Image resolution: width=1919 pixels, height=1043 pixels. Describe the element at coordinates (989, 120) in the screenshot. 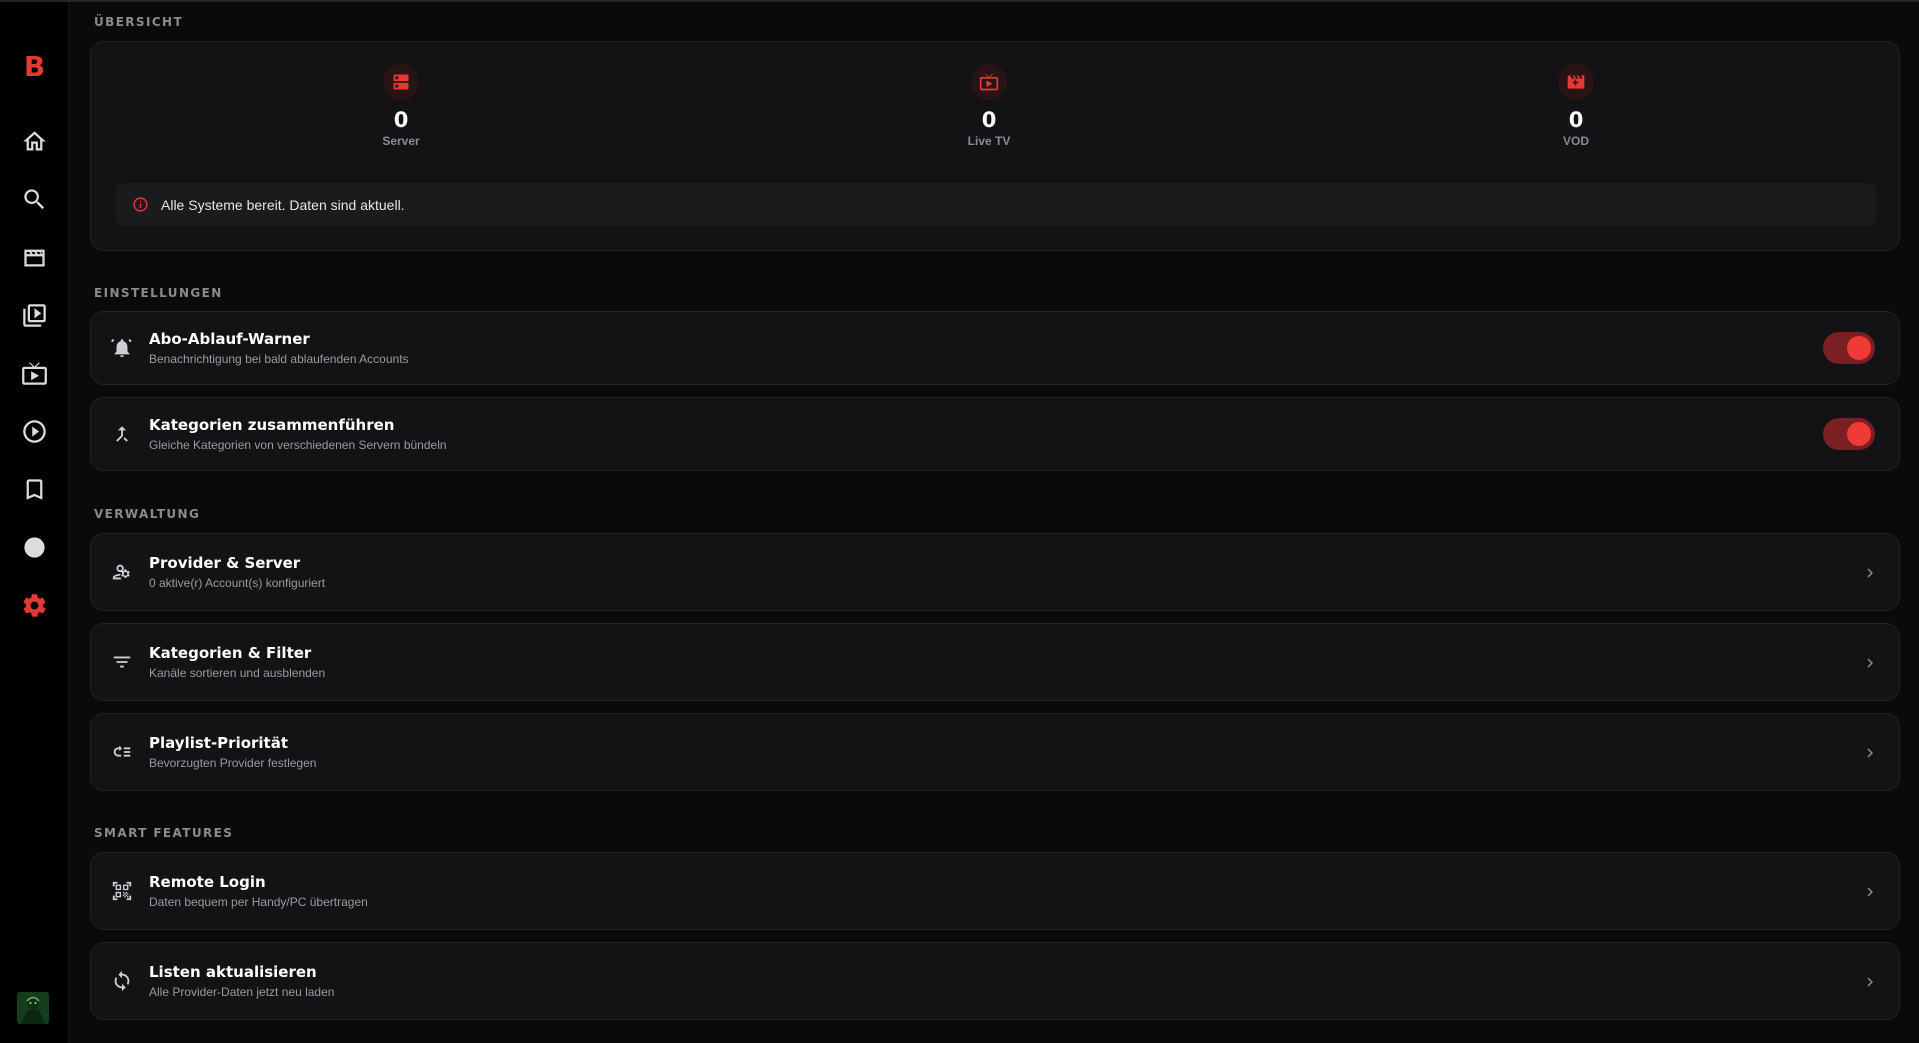

I see `stat-value-live-tv: 0` at that location.